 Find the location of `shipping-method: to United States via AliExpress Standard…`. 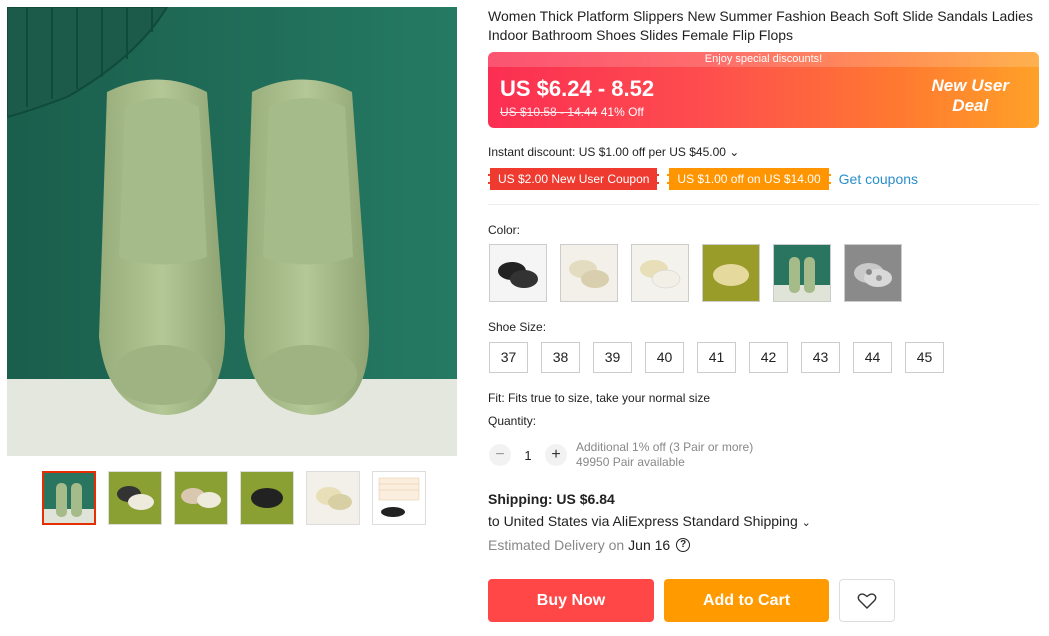

shipping-method: to United States via AliExpress Standard… is located at coordinates (649, 521).